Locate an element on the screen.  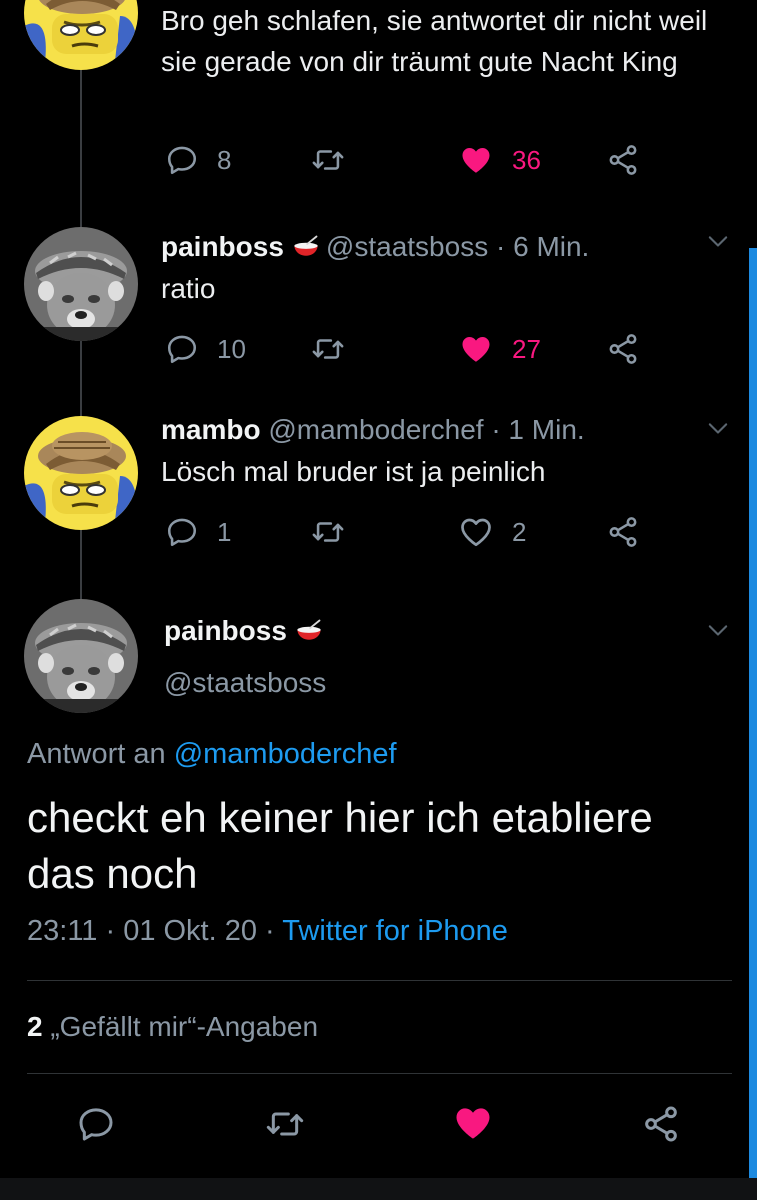
reply-button: 1 is located at coordinates (198, 532).